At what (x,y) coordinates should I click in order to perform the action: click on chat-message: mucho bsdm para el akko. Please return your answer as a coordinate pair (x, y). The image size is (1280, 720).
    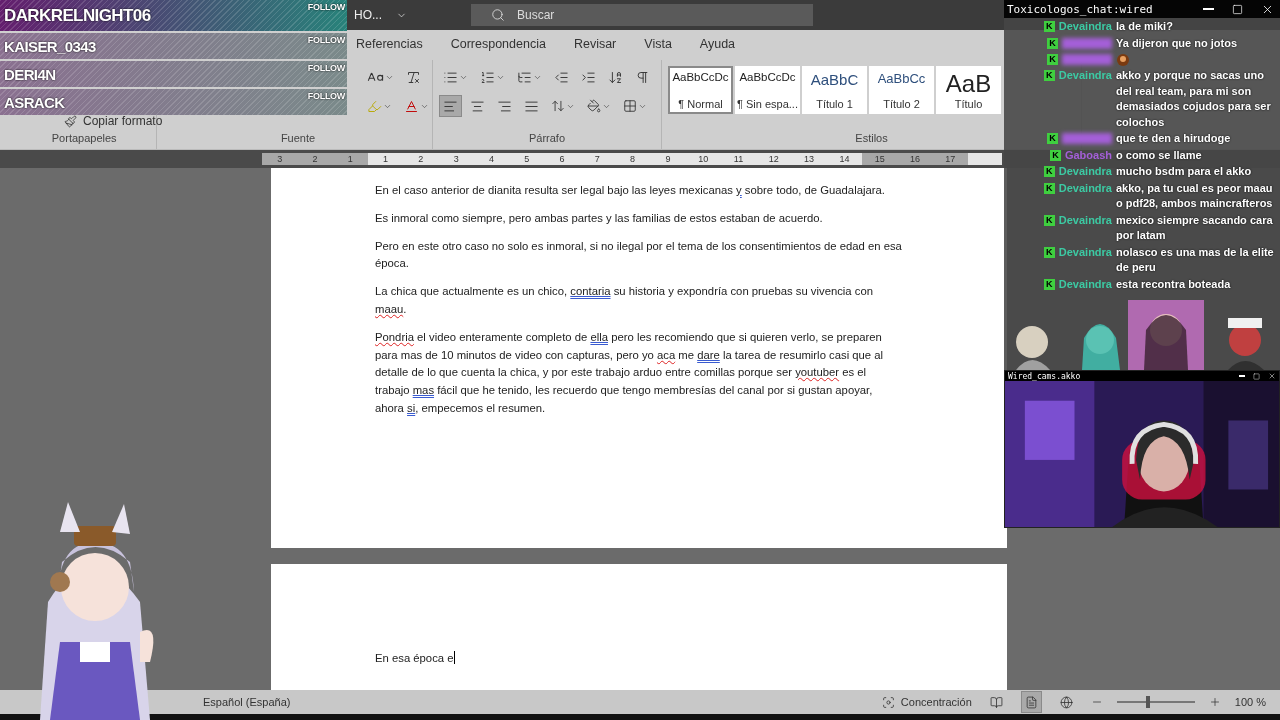
    Looking at the image, I should click on (1184, 171).